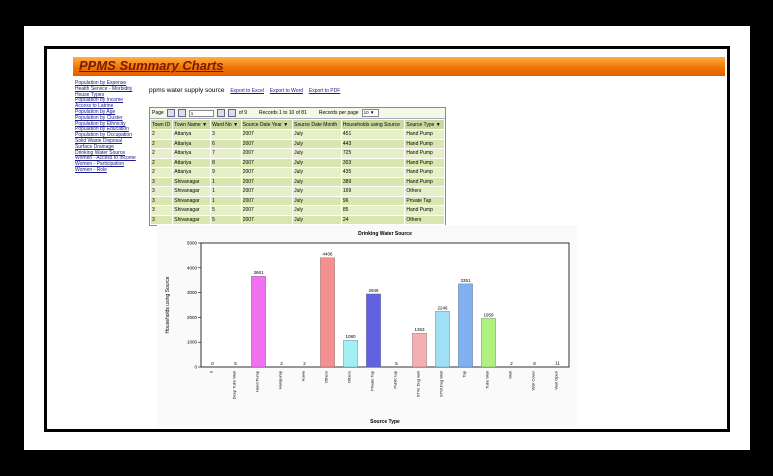 The height and width of the screenshot is (476, 773). Describe the element at coordinates (326, 377) in the screenshot. I see `x-tick-label: Others` at that location.